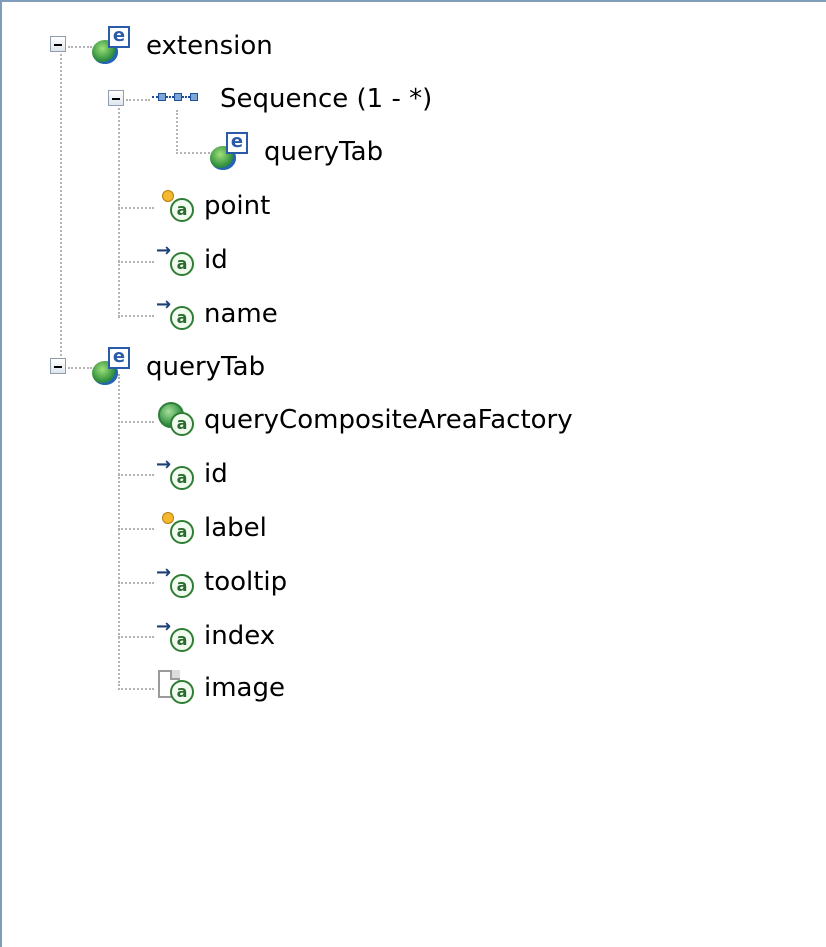 This screenshot has width=826, height=947. I want to click on tree-node-label: name, so click(241, 314).